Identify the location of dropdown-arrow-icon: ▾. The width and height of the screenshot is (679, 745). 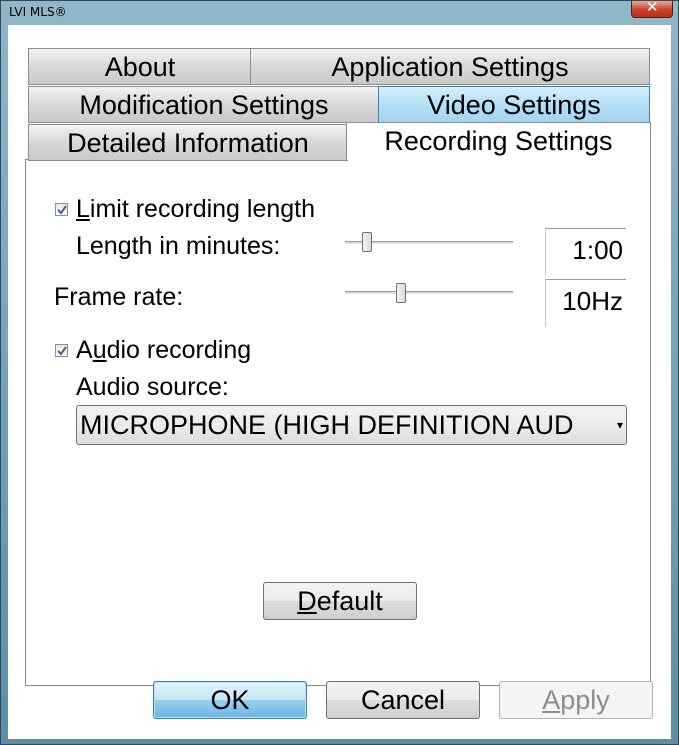
(619, 425).